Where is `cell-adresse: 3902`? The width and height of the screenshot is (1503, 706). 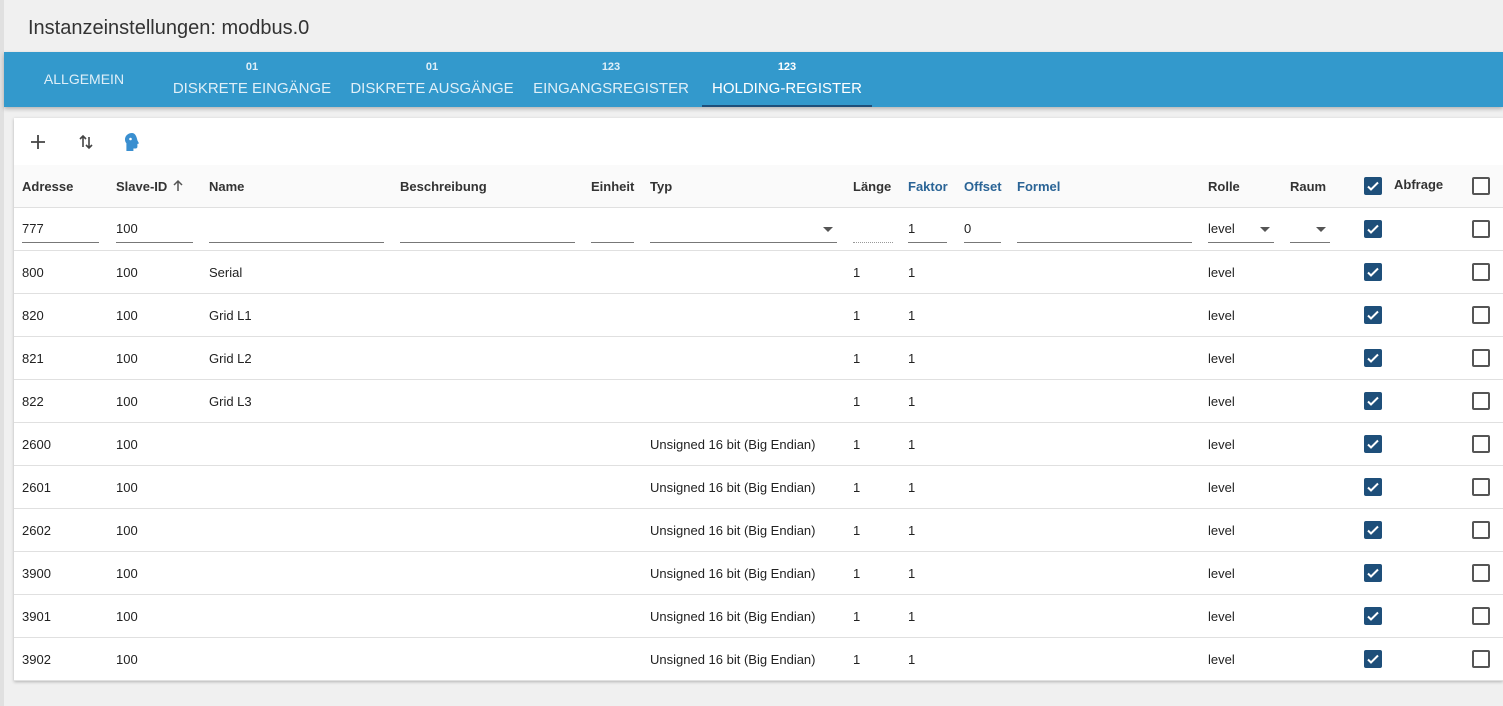
cell-adresse: 3902 is located at coordinates (36, 659).